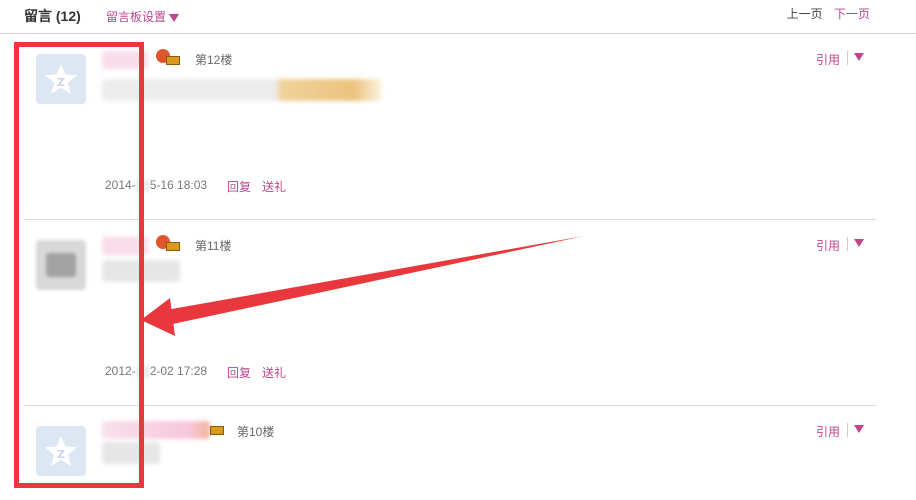 This screenshot has width=916, height=500. Describe the element at coordinates (178, 371) in the screenshot. I see `timestamp-time: 2-02 17:28` at that location.